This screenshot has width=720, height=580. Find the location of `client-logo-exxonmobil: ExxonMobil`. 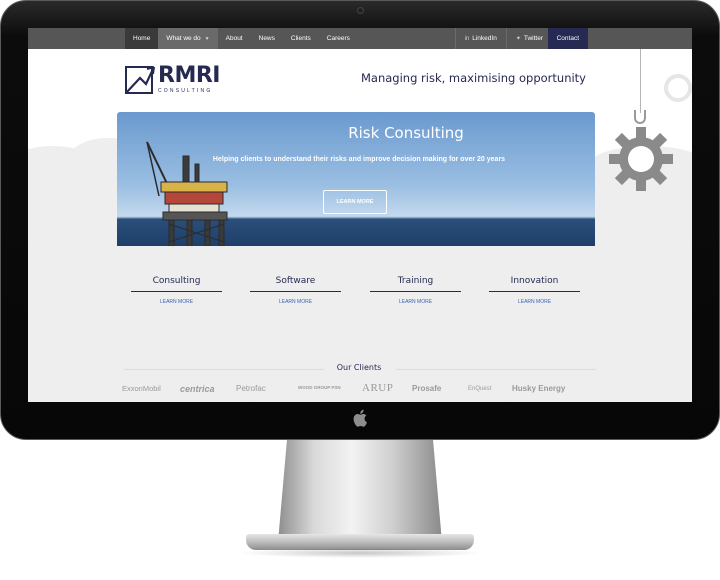

client-logo-exxonmobil: ExxonMobil is located at coordinates (141, 388).